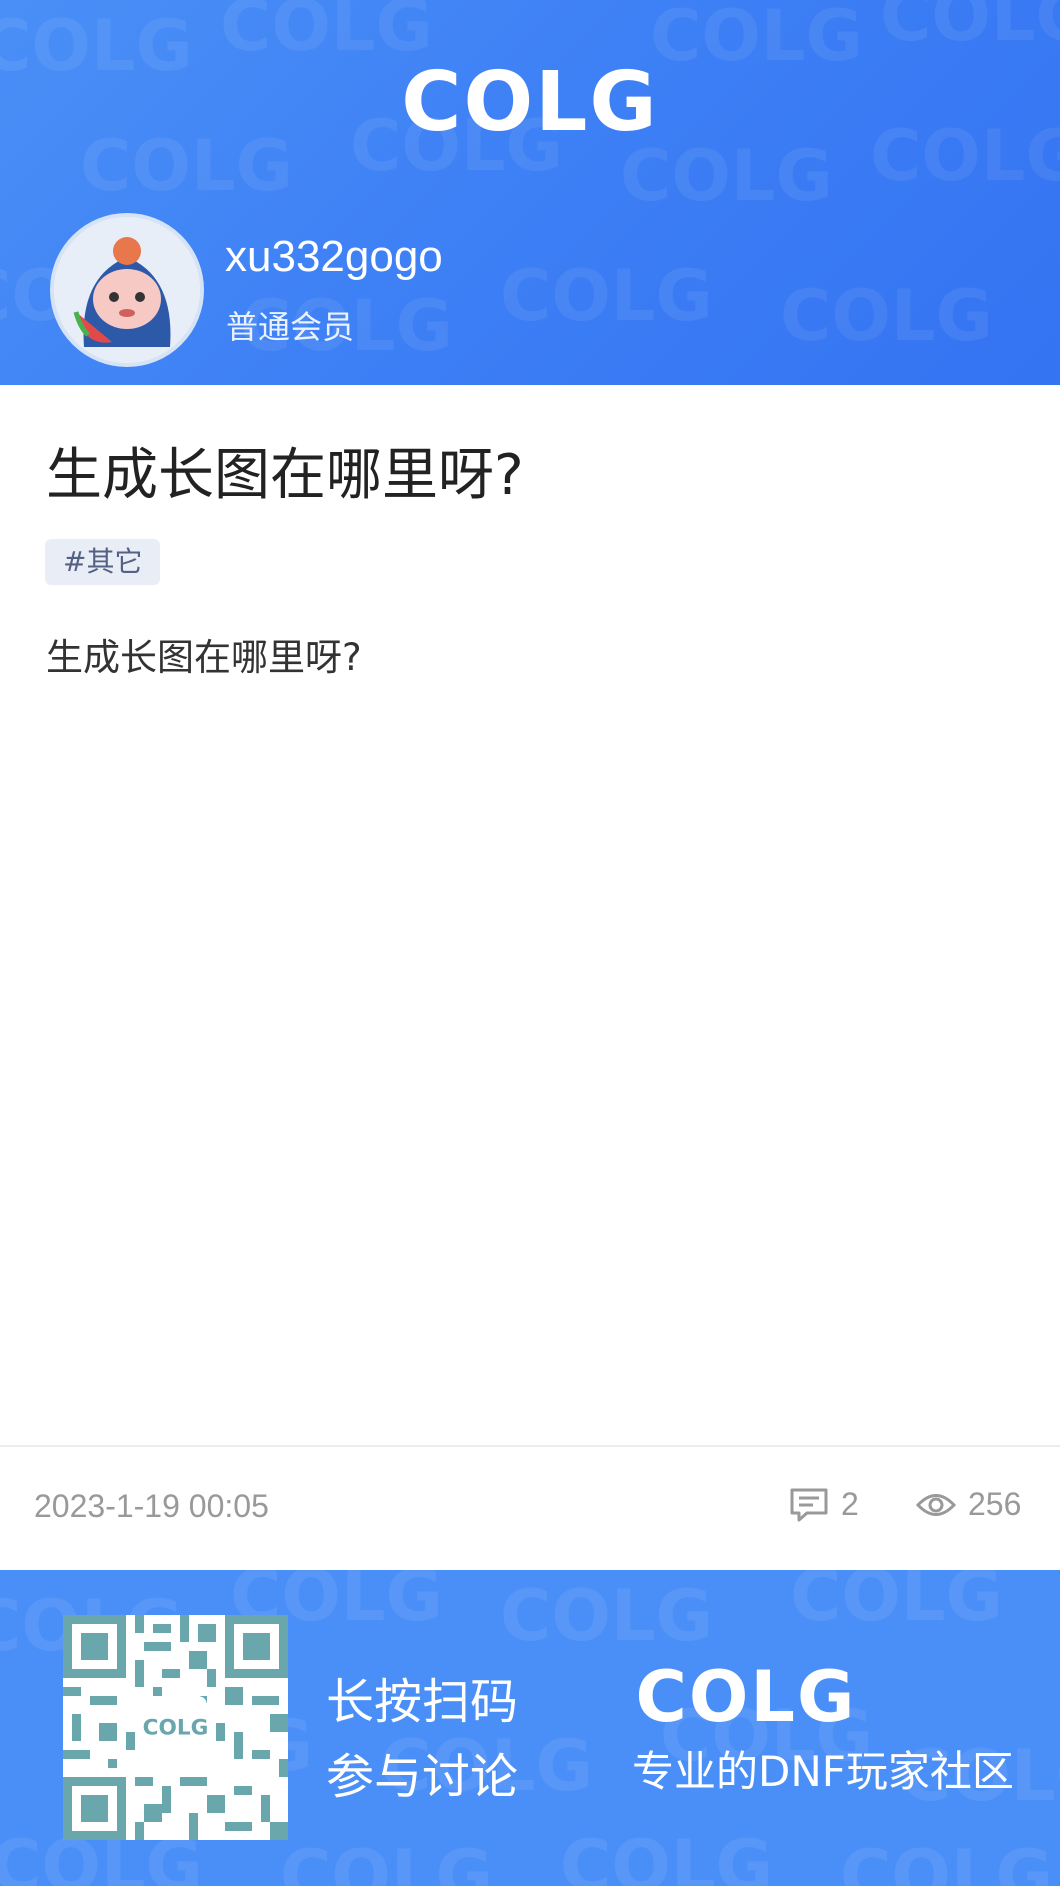 The image size is (1060, 1886). What do you see at coordinates (809, 1504) in the screenshot?
I see `comment-icon` at bounding box center [809, 1504].